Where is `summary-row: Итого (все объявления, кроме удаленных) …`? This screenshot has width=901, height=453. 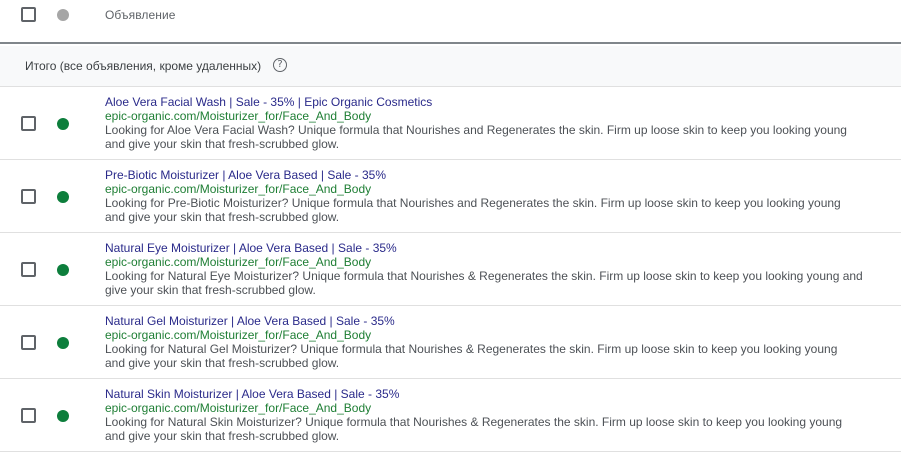 summary-row: Итого (все объявления, кроме удаленных) … is located at coordinates (450, 66).